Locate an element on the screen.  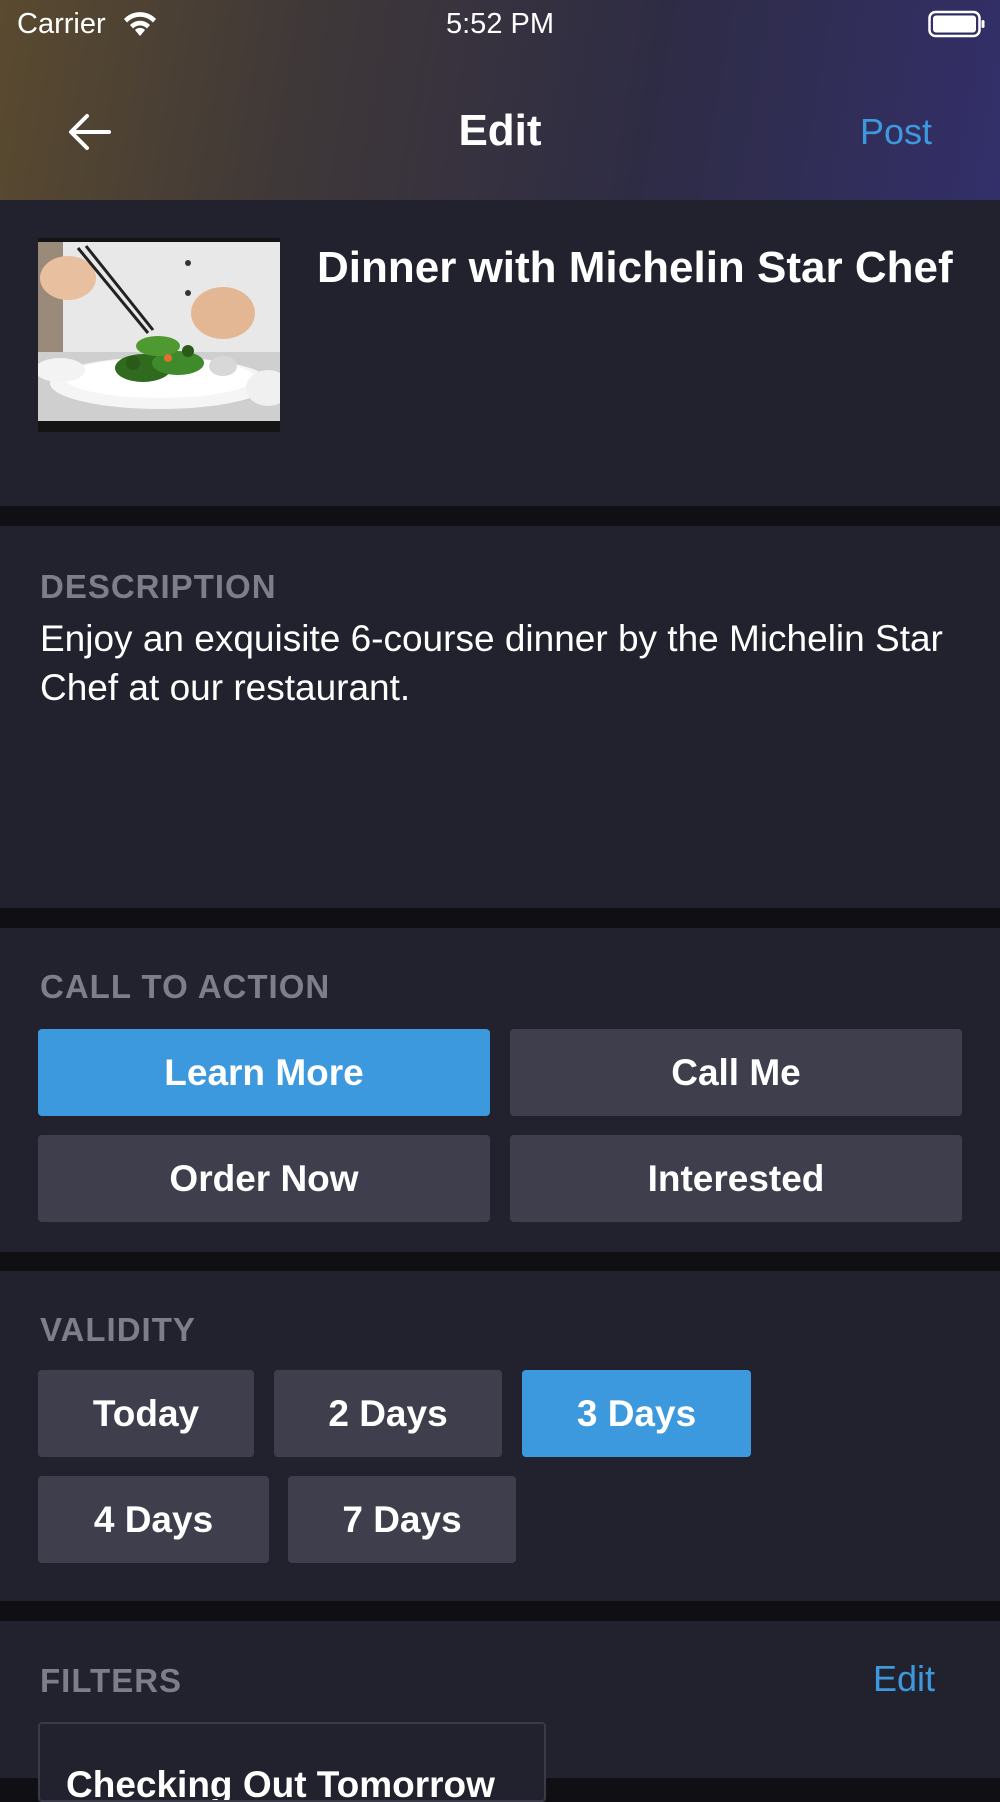
validity-today-button: Today is located at coordinates (146, 1413).